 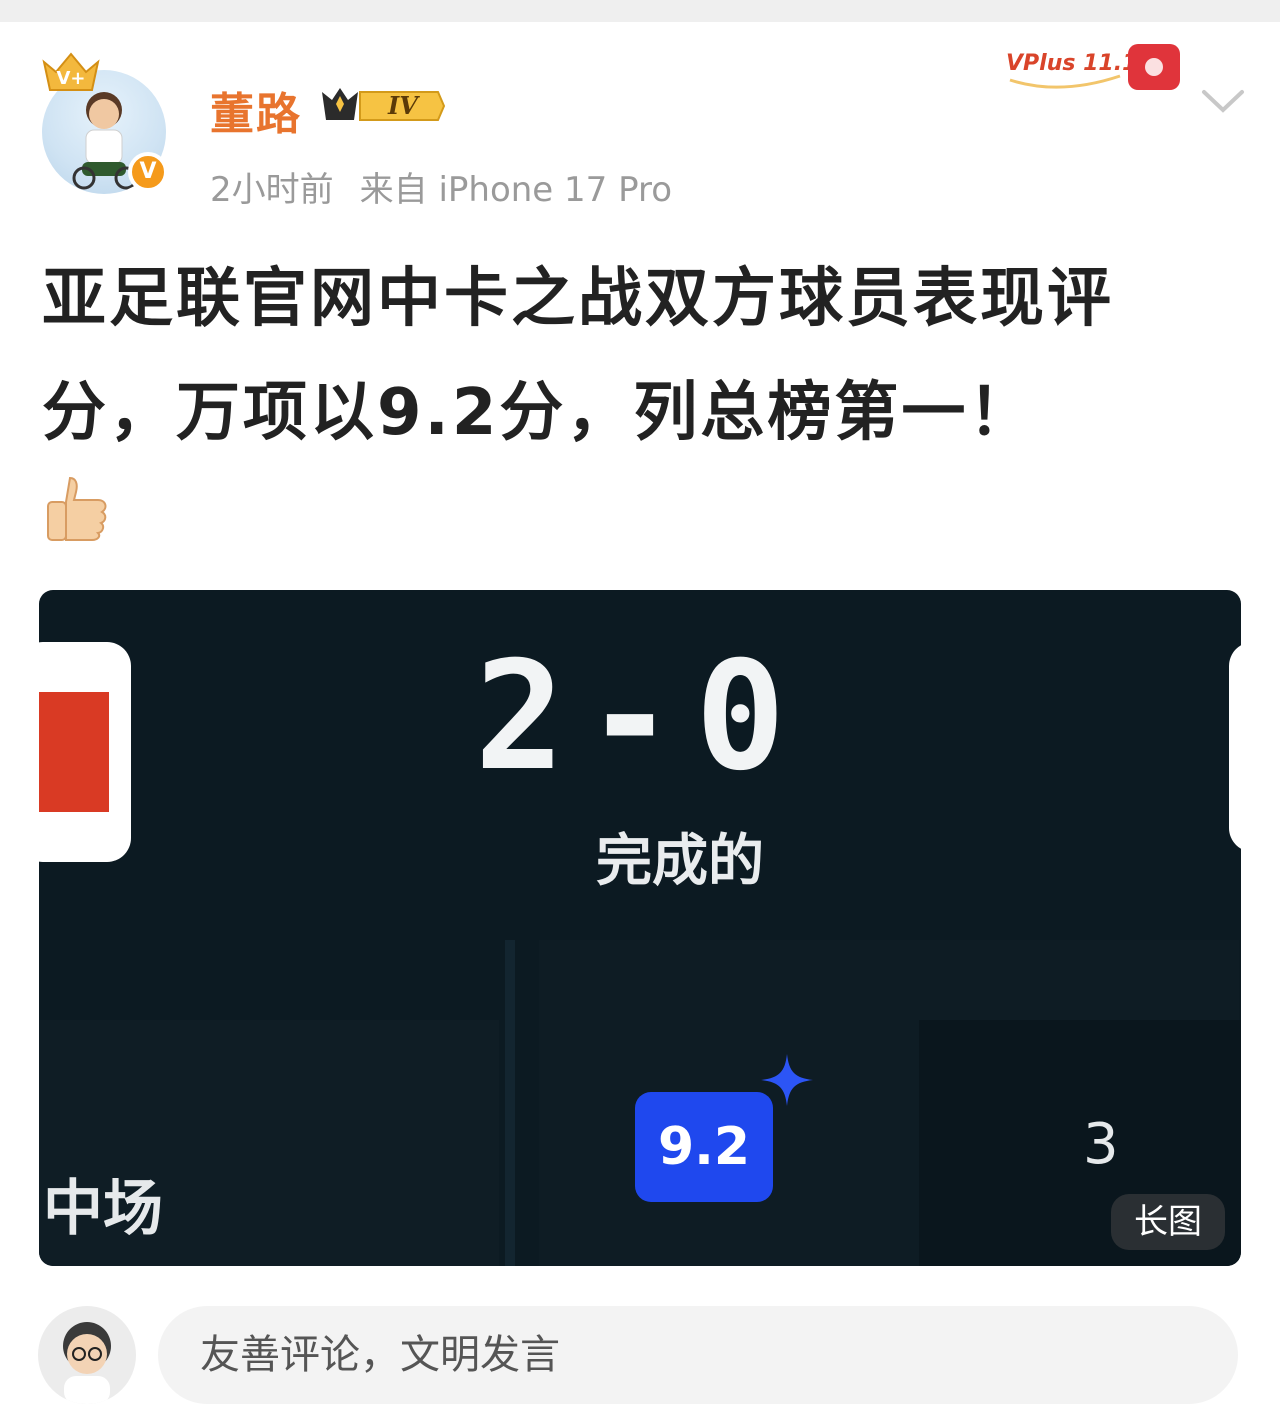 What do you see at coordinates (640, 11) in the screenshot?
I see `top-divider` at bounding box center [640, 11].